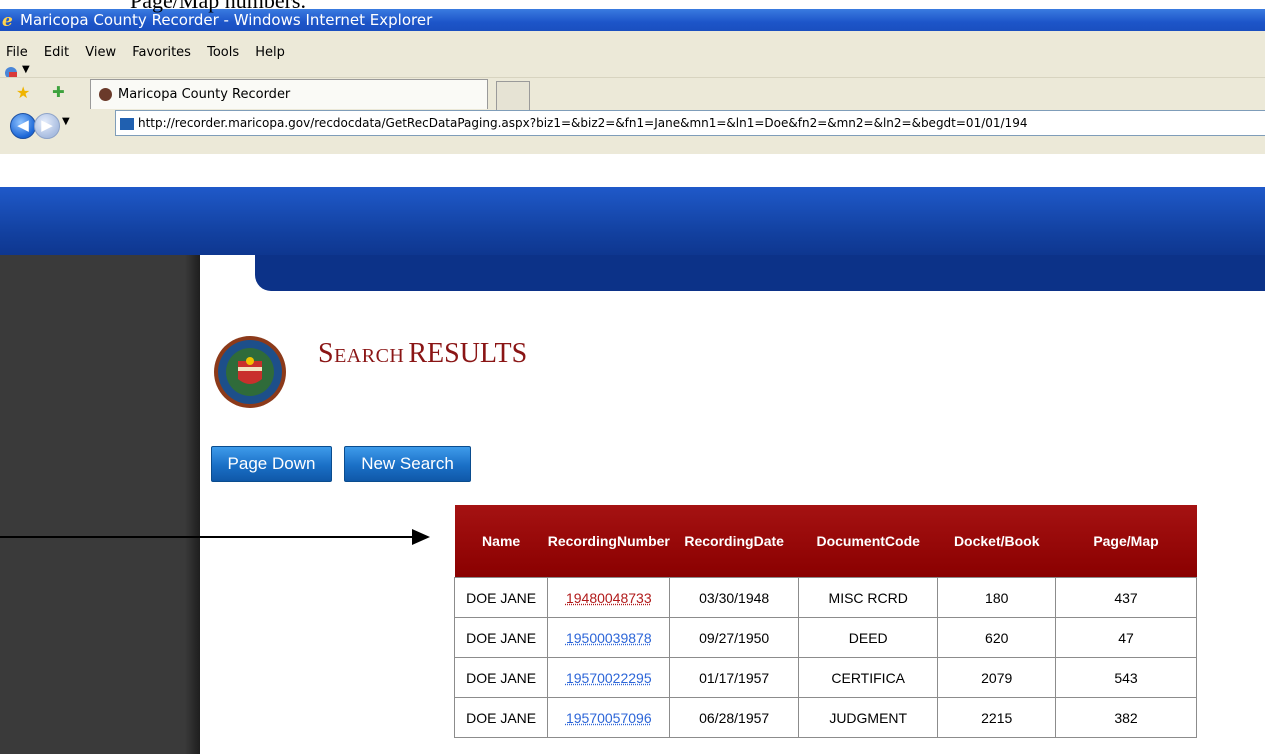 The image size is (1265, 754). I want to click on recording-number-link: 19480048733, so click(609, 598).